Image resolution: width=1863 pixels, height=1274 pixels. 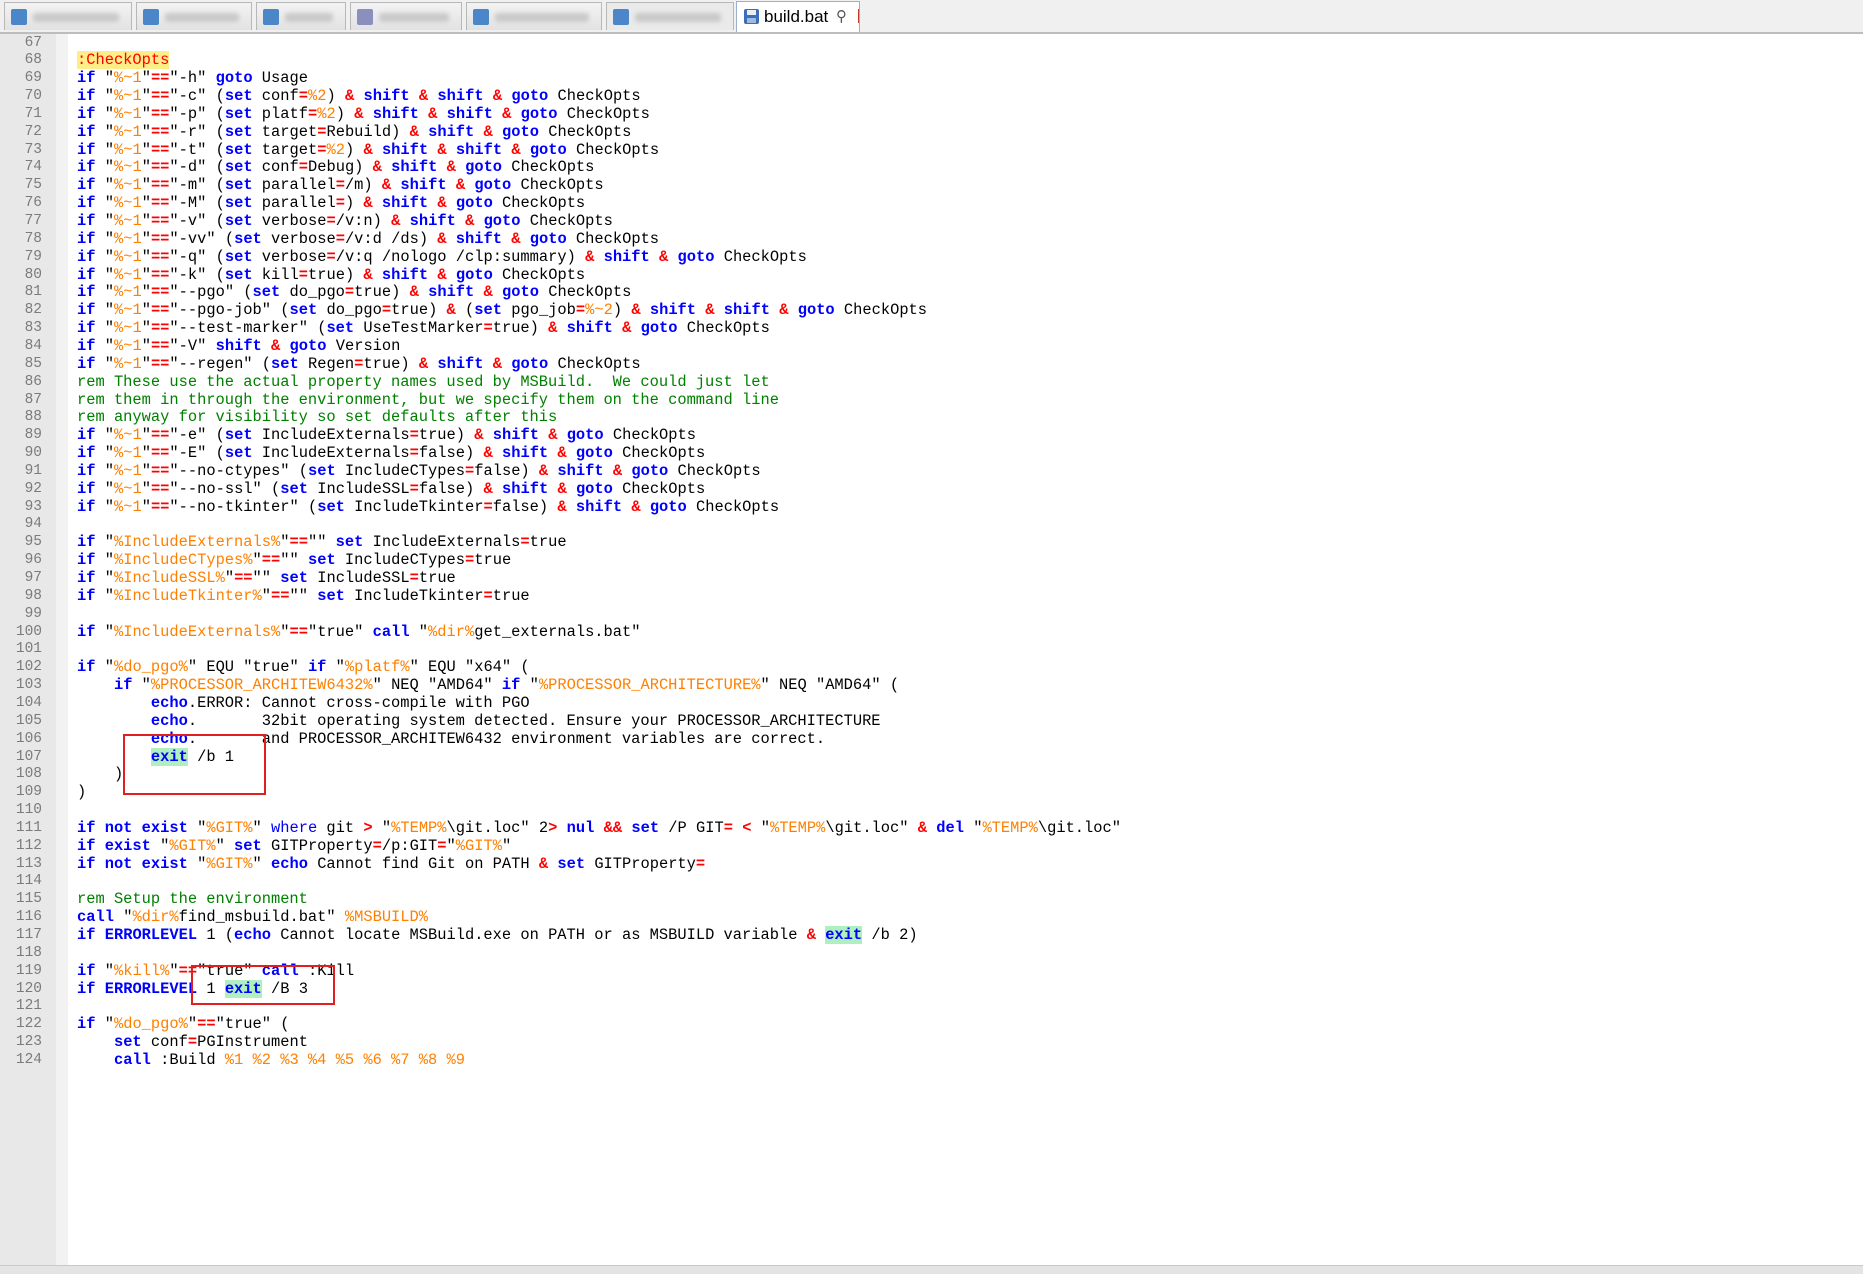 What do you see at coordinates (844, 935) in the screenshot?
I see `code-token: exit` at bounding box center [844, 935].